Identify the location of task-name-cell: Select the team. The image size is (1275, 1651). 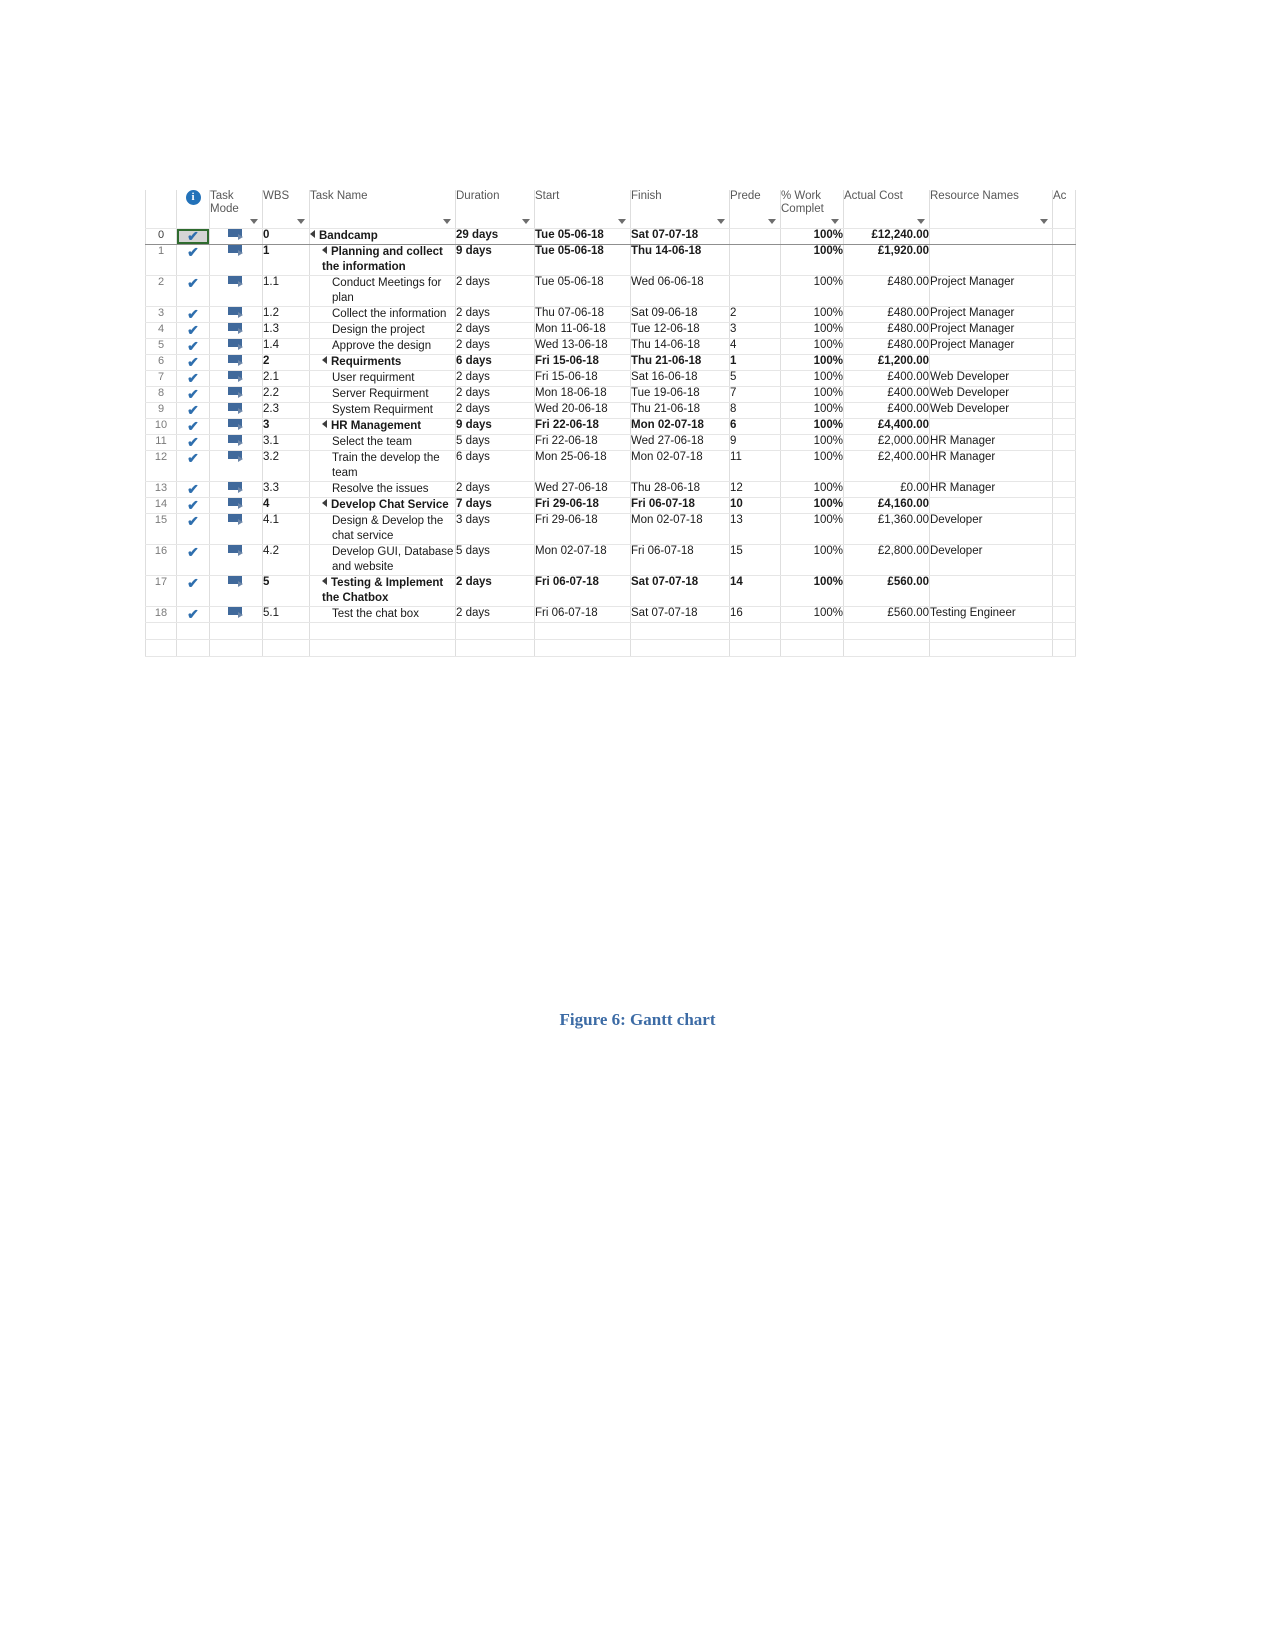
(382, 442).